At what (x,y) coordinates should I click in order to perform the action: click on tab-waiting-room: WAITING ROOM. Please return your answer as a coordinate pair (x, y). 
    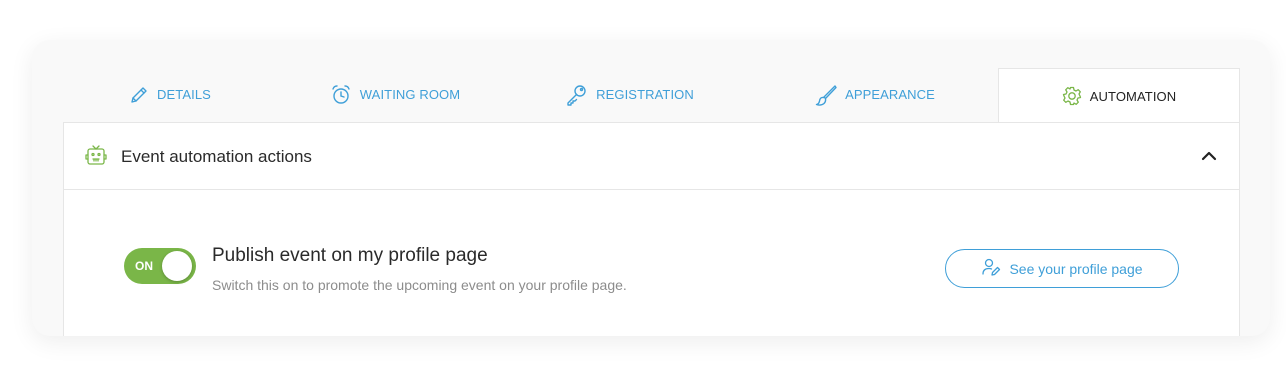
    Looking at the image, I should click on (395, 94).